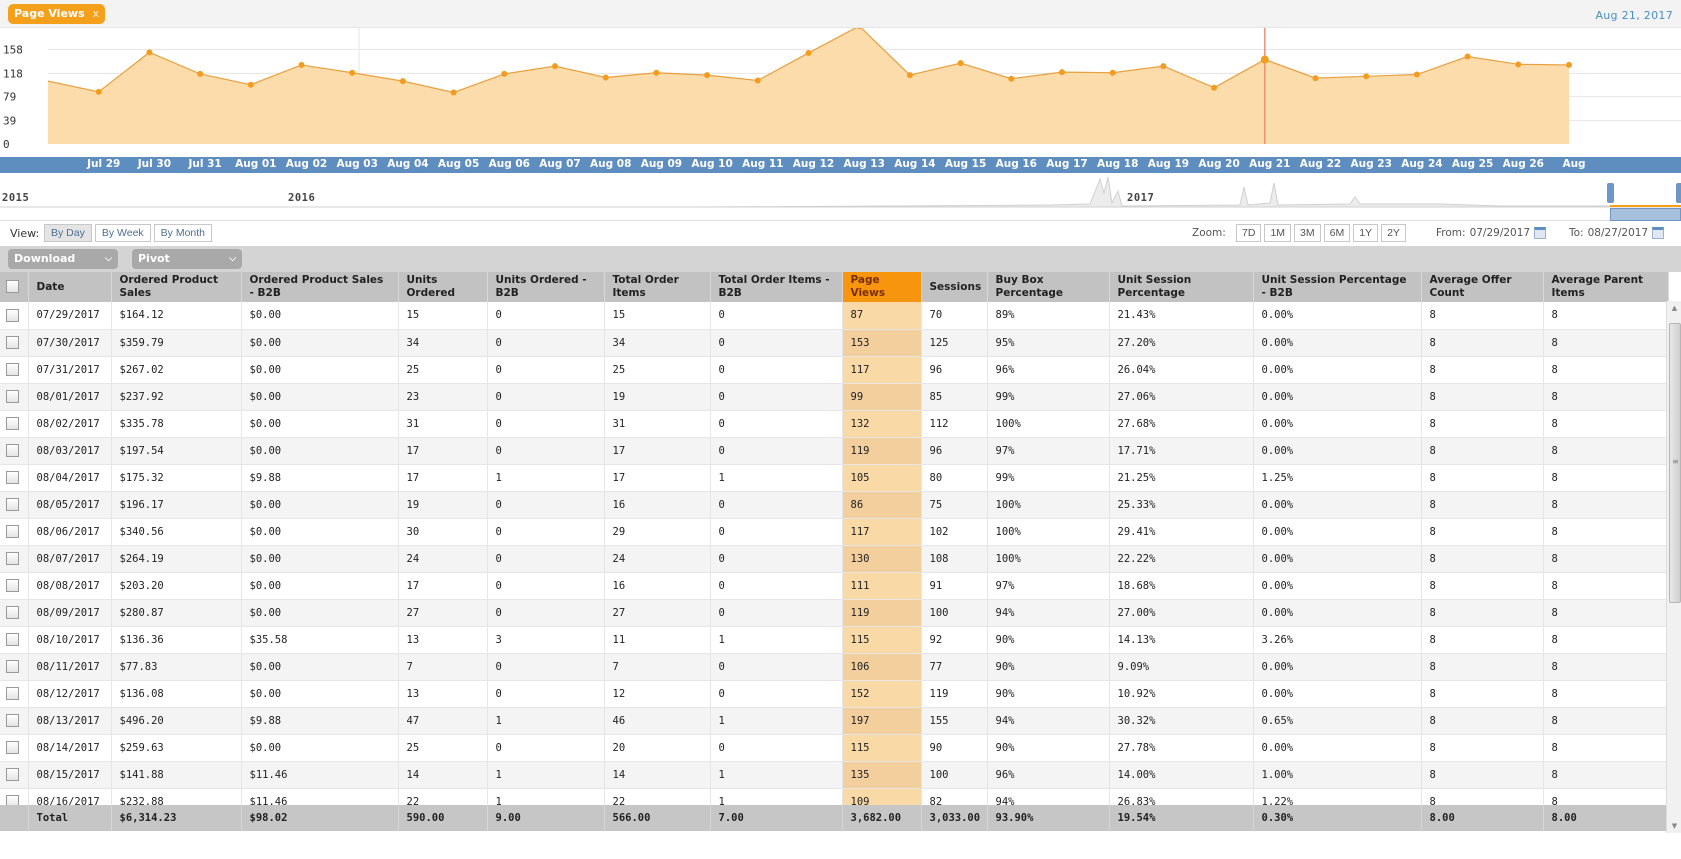 This screenshot has width=1681, height=859. I want to click on table-cell: 20, so click(657, 748).